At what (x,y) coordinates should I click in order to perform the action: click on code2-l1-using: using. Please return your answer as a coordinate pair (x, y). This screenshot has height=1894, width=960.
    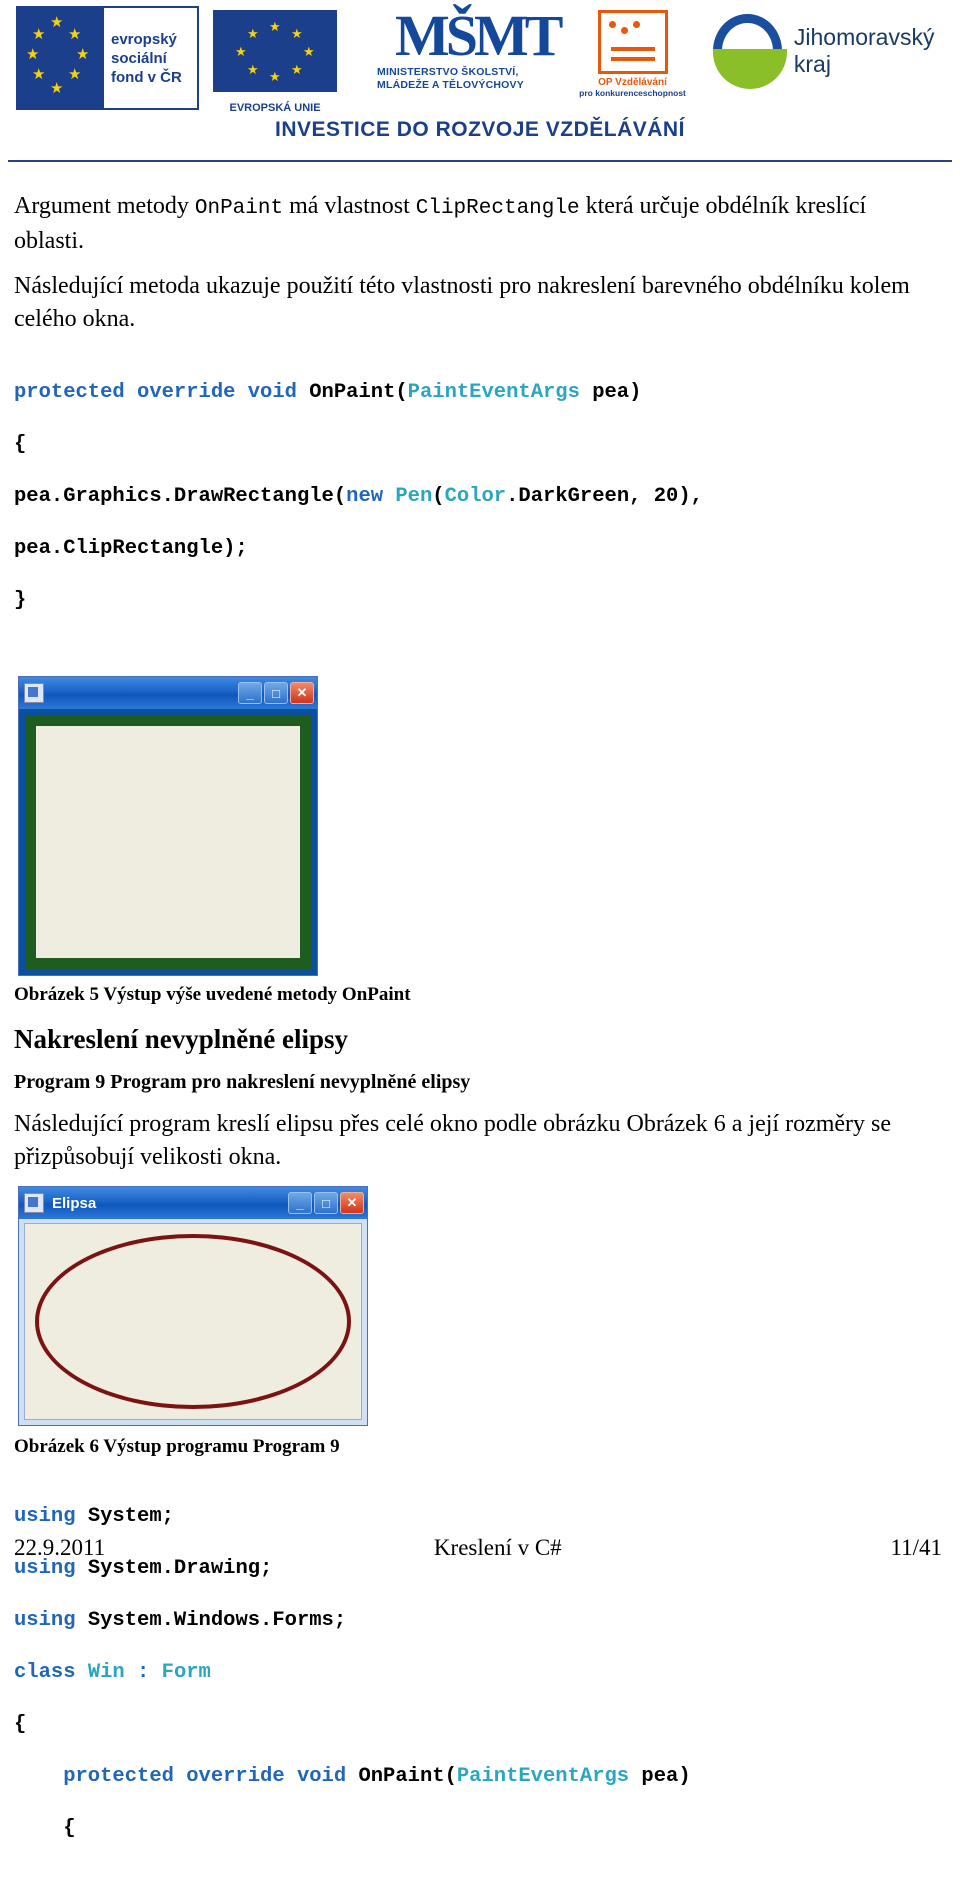
    Looking at the image, I should click on (45, 1516).